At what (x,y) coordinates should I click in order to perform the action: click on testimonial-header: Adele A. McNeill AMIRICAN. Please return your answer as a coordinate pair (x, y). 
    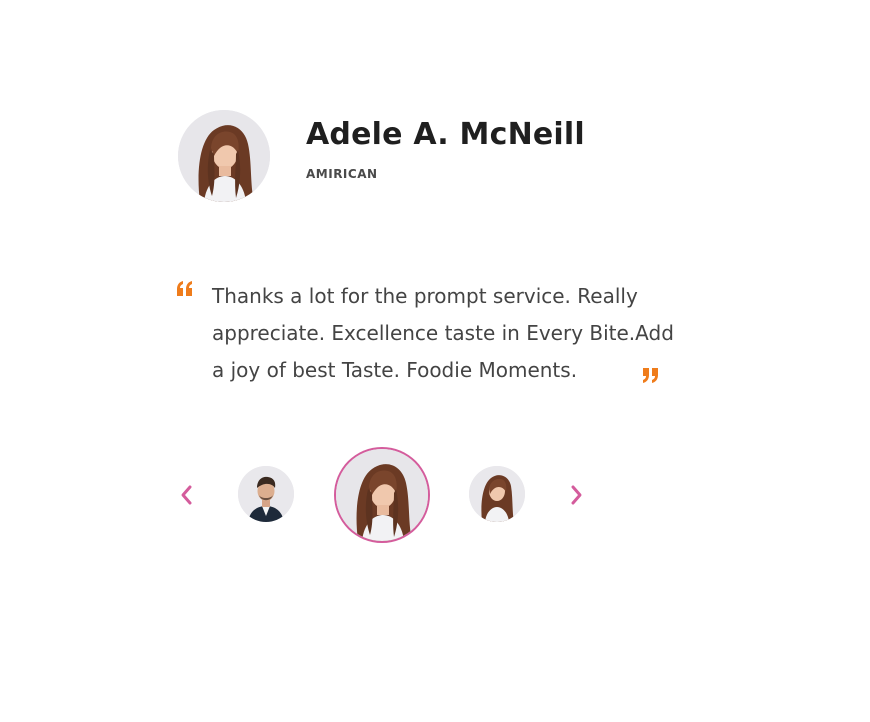
    Looking at the image, I should click on (381, 156).